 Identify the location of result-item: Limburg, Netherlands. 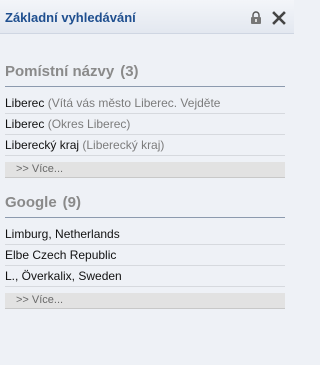
(145, 234).